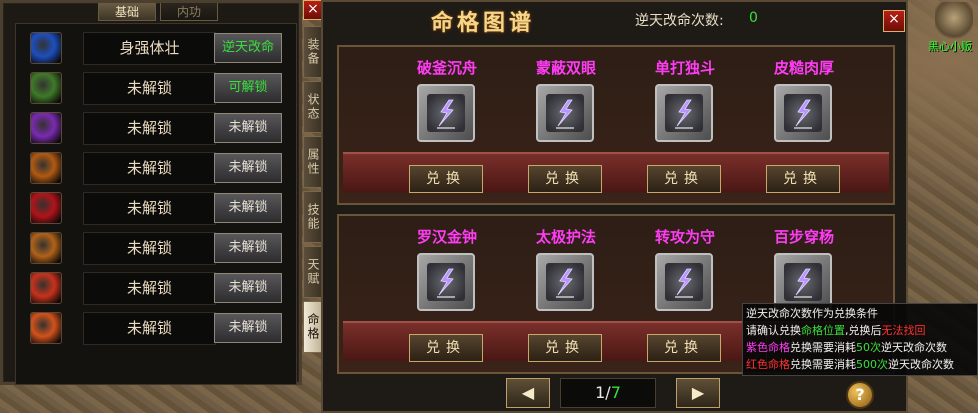 This screenshot has height=413, width=978. I want to click on fate-item-name: 罗汉金钟, so click(446, 237).